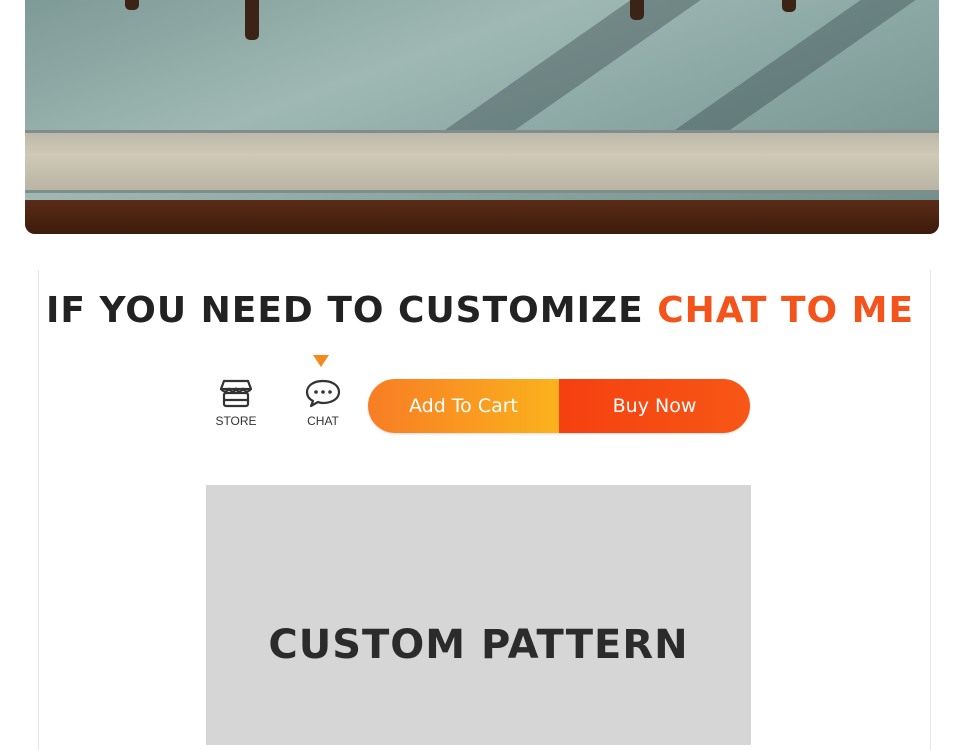  I want to click on headline-prefix: IF YOU NEED TO CUSTOMIZE, so click(344, 310).